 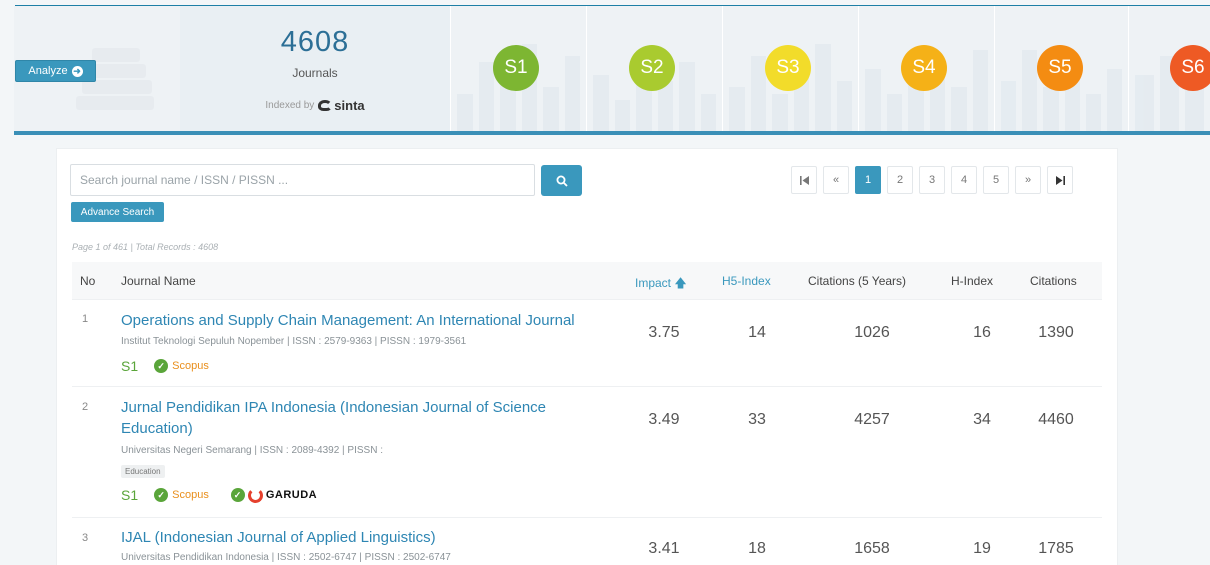 What do you see at coordinates (972, 281) in the screenshot?
I see `col-h-index: H-Index` at bounding box center [972, 281].